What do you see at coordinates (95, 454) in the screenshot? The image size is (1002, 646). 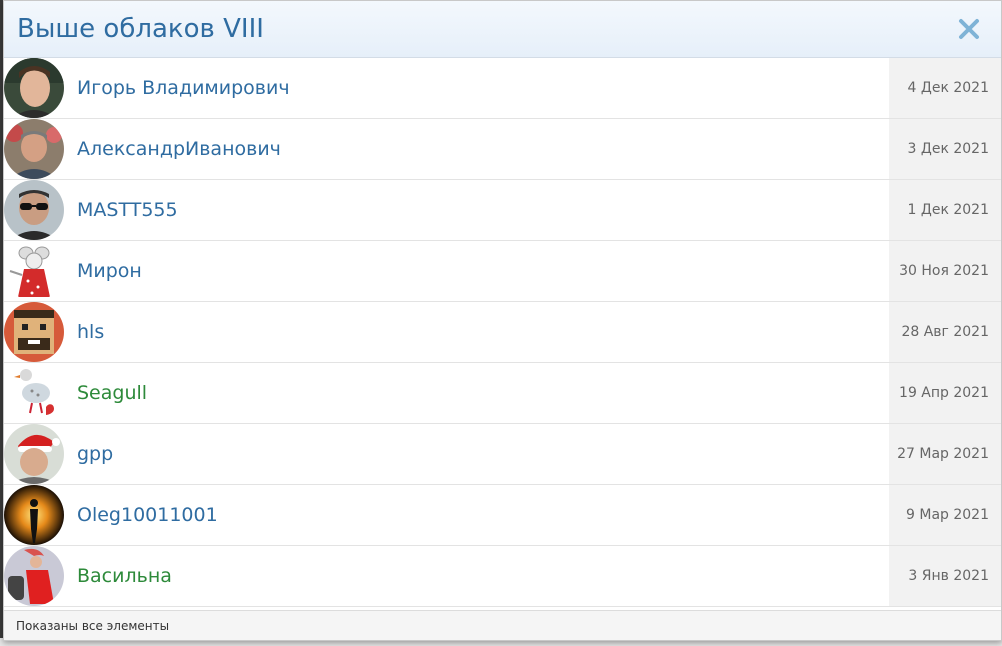 I see `user-link: gpp` at bounding box center [95, 454].